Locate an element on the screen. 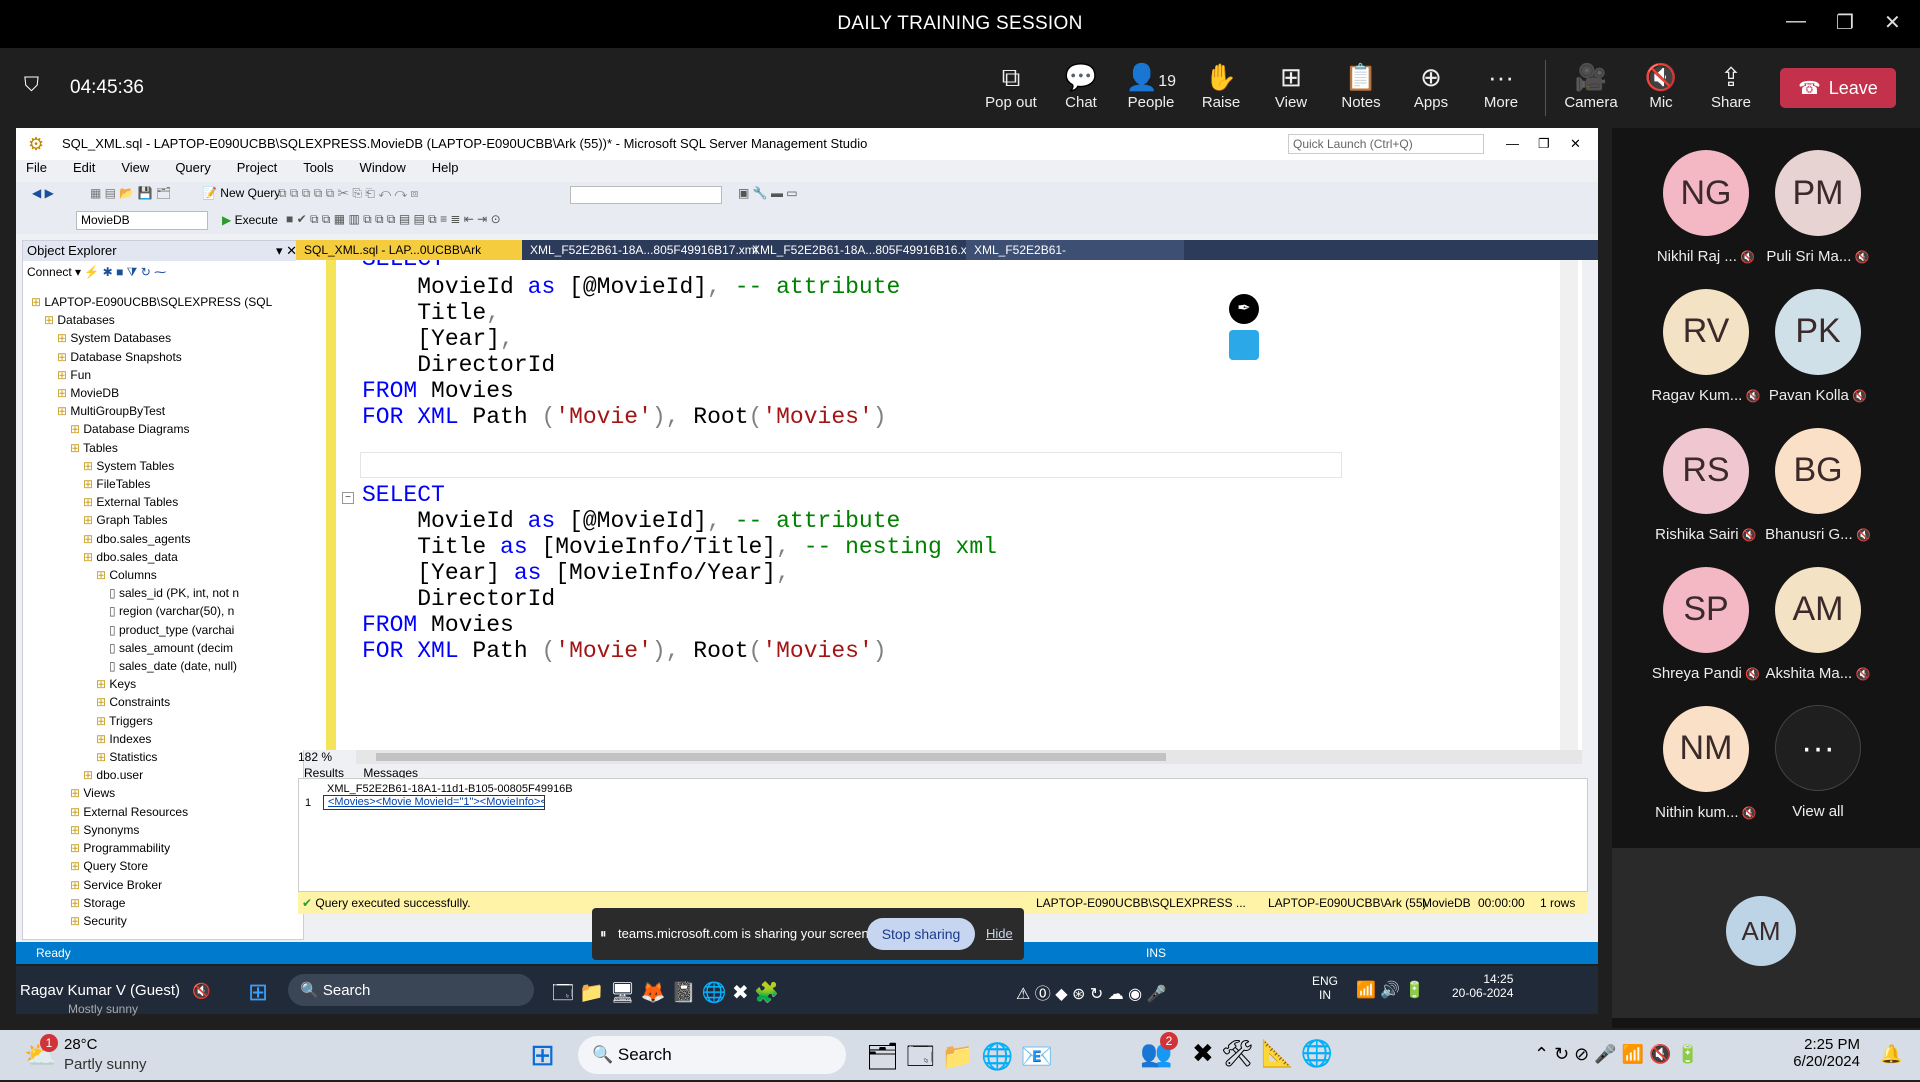 The image size is (1920, 1082). menu-window: Window is located at coordinates (383, 170).